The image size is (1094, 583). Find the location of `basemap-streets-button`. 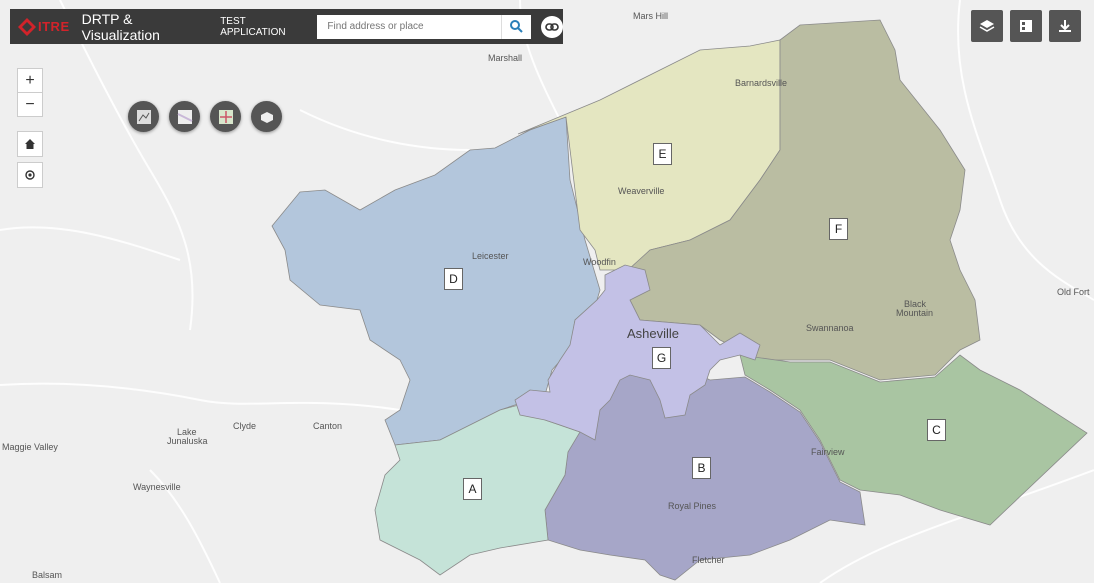

basemap-streets-button is located at coordinates (225, 116).